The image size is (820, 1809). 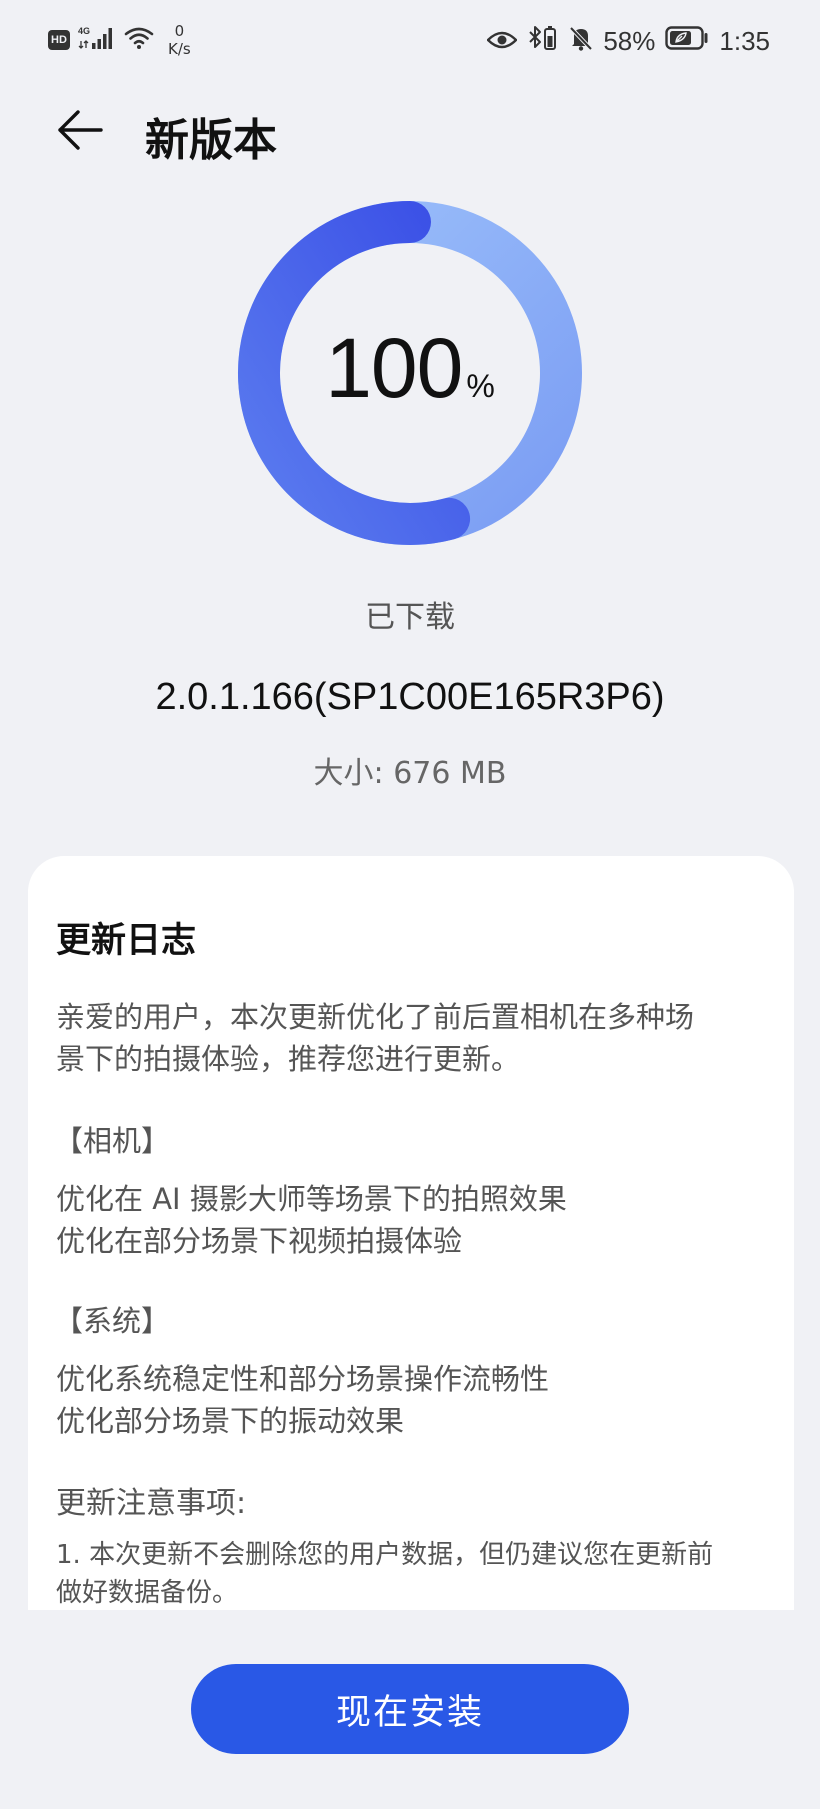 What do you see at coordinates (288, 1059) in the screenshot?
I see `intro-line: 景下的拍摄体验，推荐您进行更新。` at bounding box center [288, 1059].